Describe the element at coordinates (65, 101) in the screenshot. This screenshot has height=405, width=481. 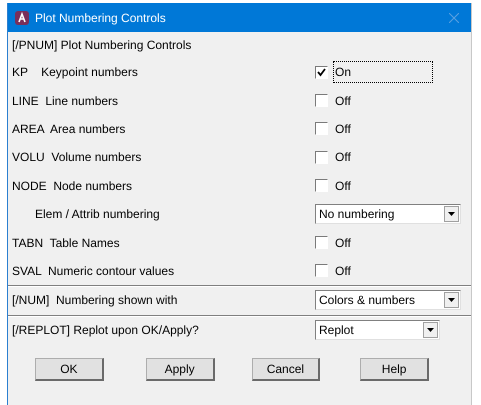
I see `field-label: LINE Line numbers` at that location.